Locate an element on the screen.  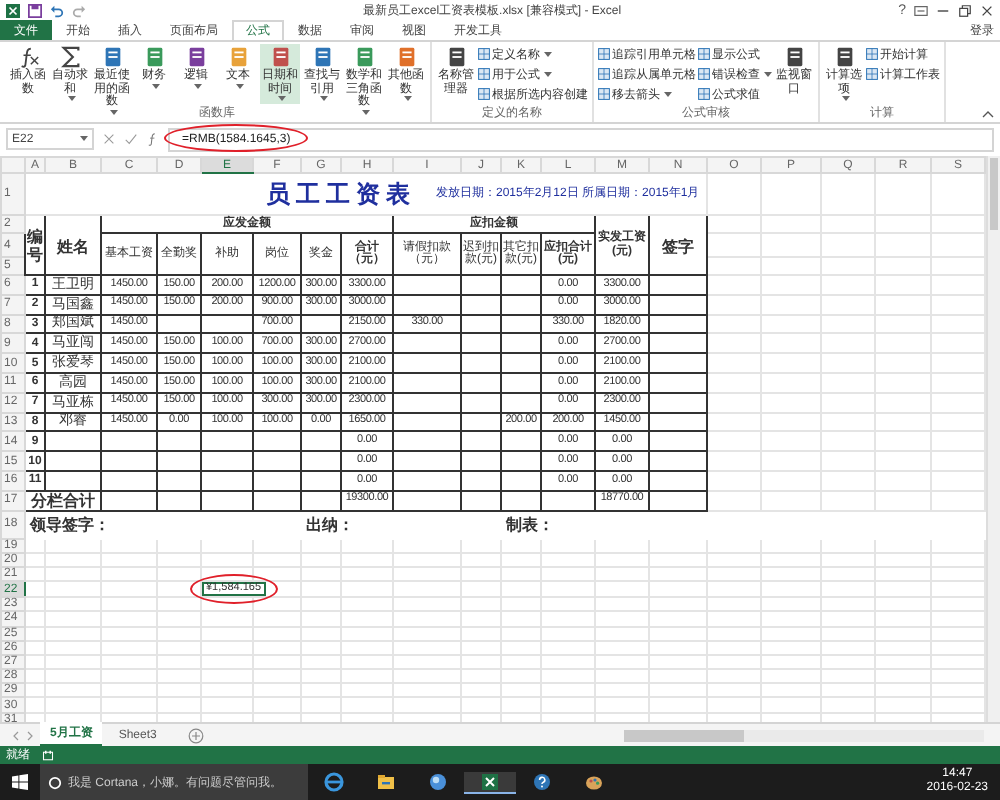
signature-label: 领导签字： is located at coordinates (70, 524).